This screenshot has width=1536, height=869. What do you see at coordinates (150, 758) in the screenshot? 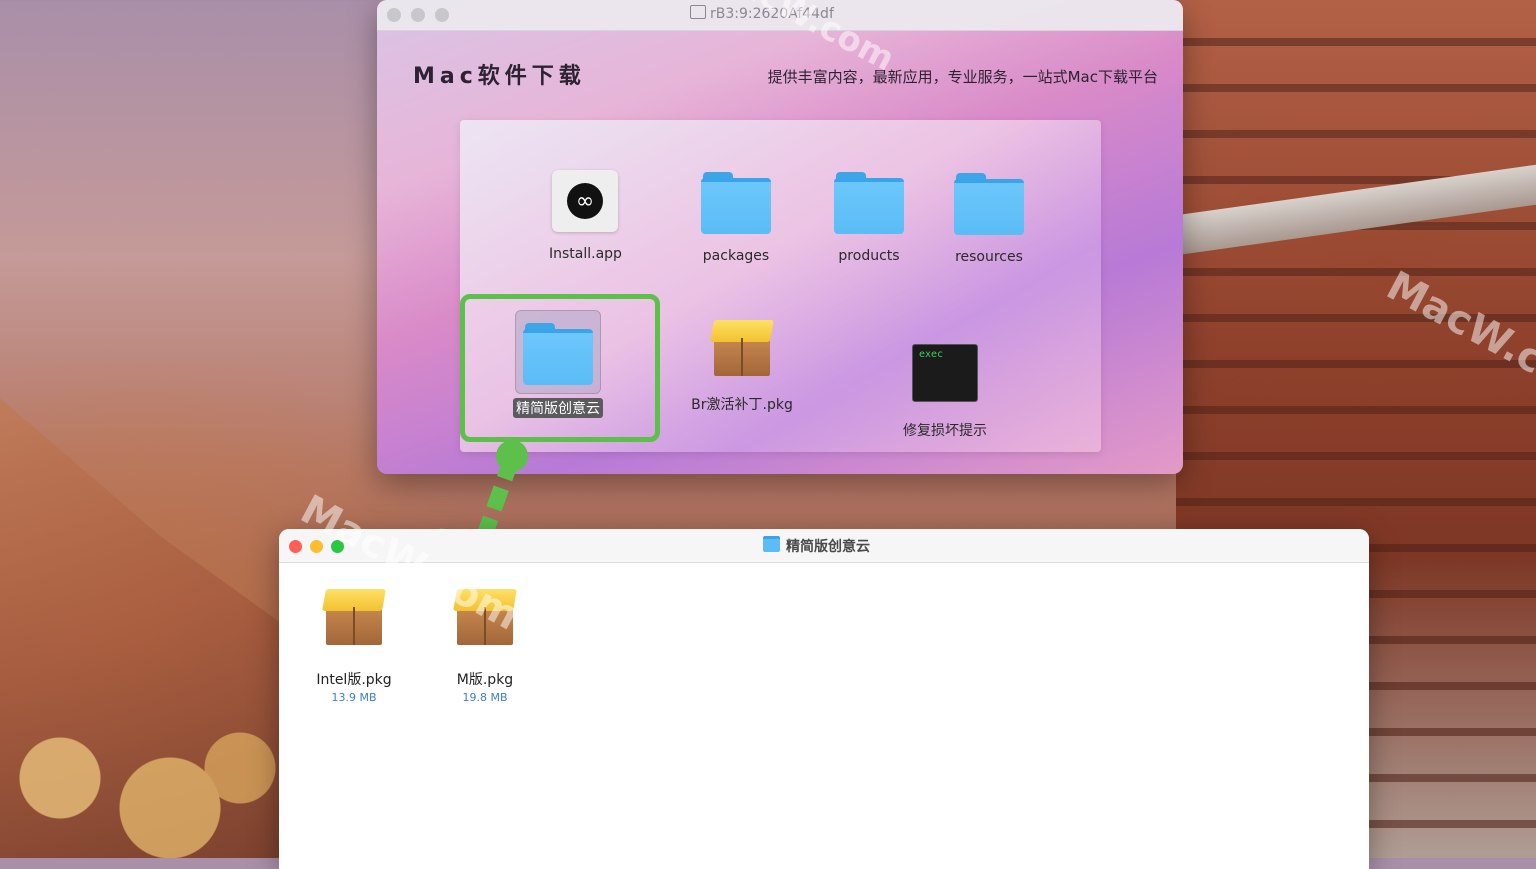
I see `desktop-wallpaper-trees` at bounding box center [150, 758].